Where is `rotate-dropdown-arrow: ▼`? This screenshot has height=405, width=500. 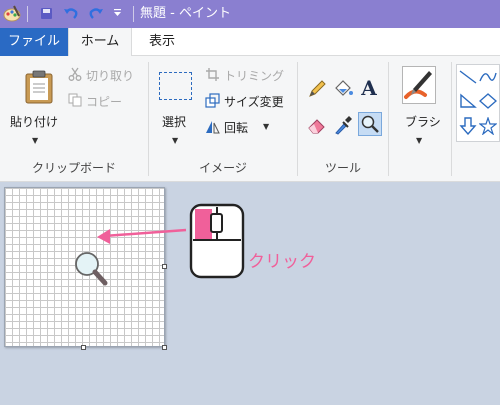
rotate-dropdown-arrow: ▼ is located at coordinates (266, 126).